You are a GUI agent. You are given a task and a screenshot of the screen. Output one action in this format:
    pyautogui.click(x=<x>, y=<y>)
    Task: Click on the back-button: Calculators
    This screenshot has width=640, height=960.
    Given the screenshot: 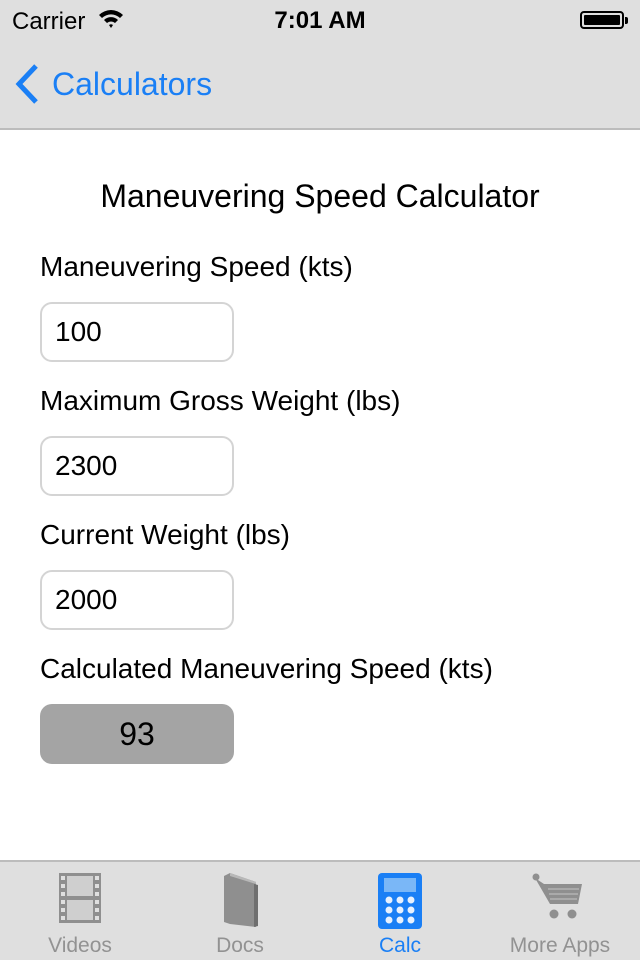 What is the action you would take?
    pyautogui.click(x=113, y=84)
    